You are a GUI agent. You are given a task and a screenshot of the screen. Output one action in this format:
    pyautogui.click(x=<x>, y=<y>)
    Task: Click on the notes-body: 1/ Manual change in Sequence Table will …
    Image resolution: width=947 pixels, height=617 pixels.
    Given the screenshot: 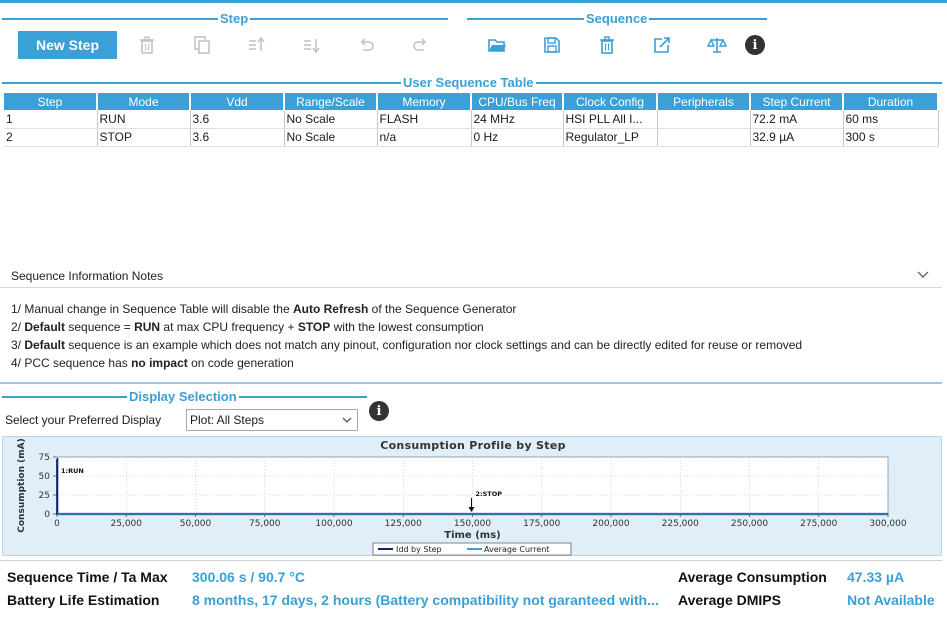 What is the action you would take?
    pyautogui.click(x=471, y=336)
    